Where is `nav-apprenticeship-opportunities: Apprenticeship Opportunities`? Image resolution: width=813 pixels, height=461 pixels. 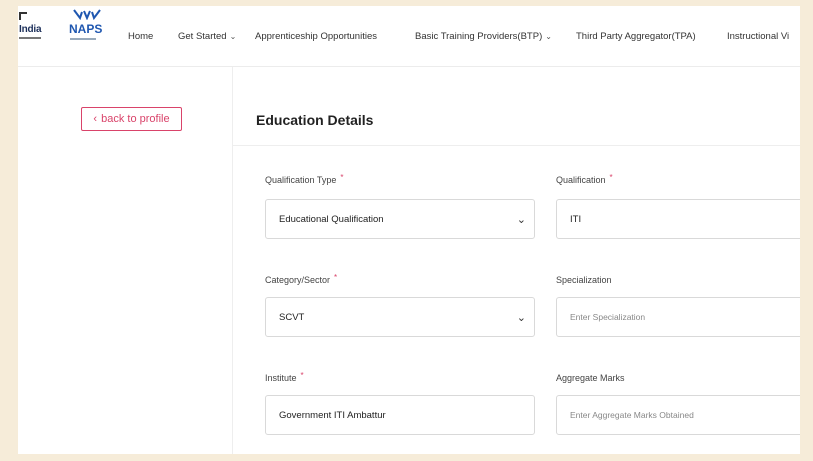 nav-apprenticeship-opportunities: Apprenticeship Opportunities is located at coordinates (316, 36).